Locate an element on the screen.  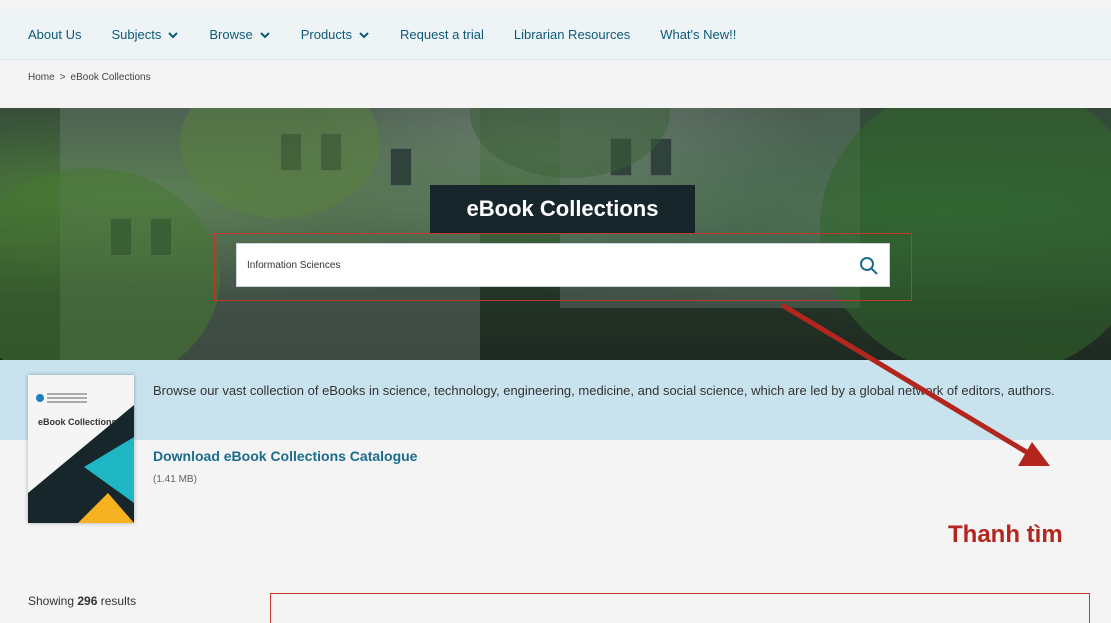
annotation-label: Thanh tìm is located at coordinates (1005, 534).